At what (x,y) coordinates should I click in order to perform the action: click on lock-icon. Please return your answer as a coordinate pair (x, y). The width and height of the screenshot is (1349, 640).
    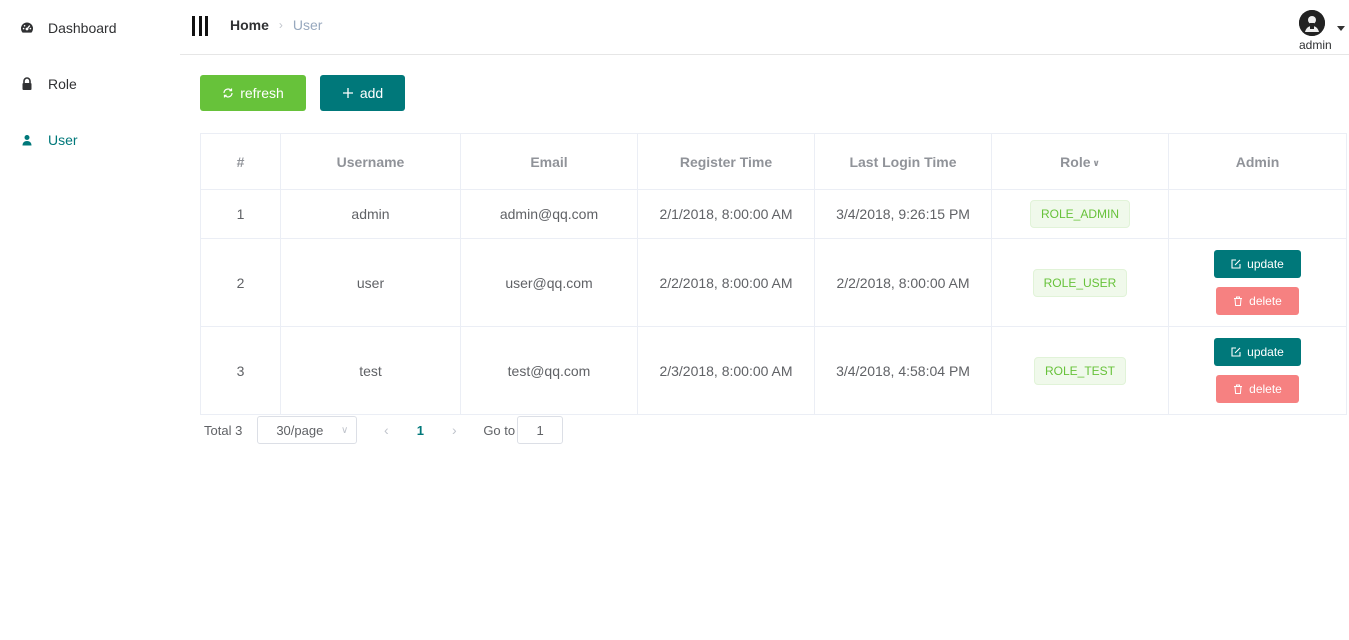
    Looking at the image, I should click on (27, 84).